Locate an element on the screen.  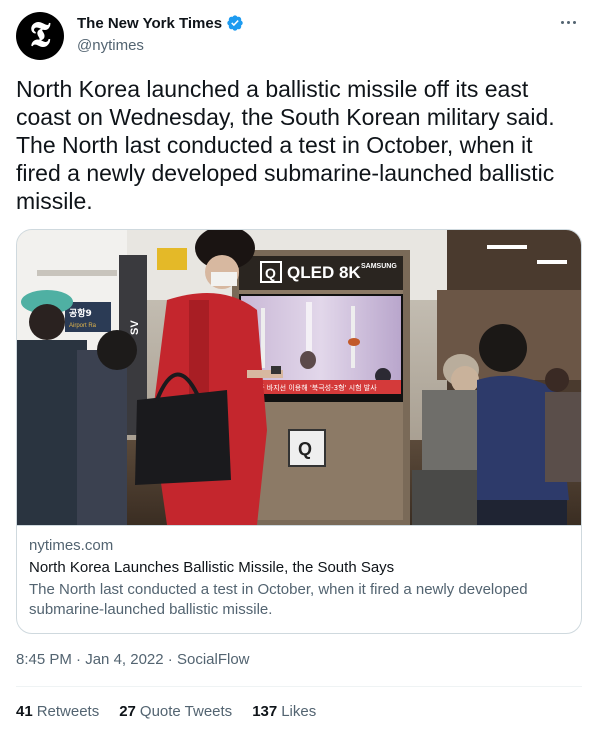
handle: @nytimes is located at coordinates (110, 45).